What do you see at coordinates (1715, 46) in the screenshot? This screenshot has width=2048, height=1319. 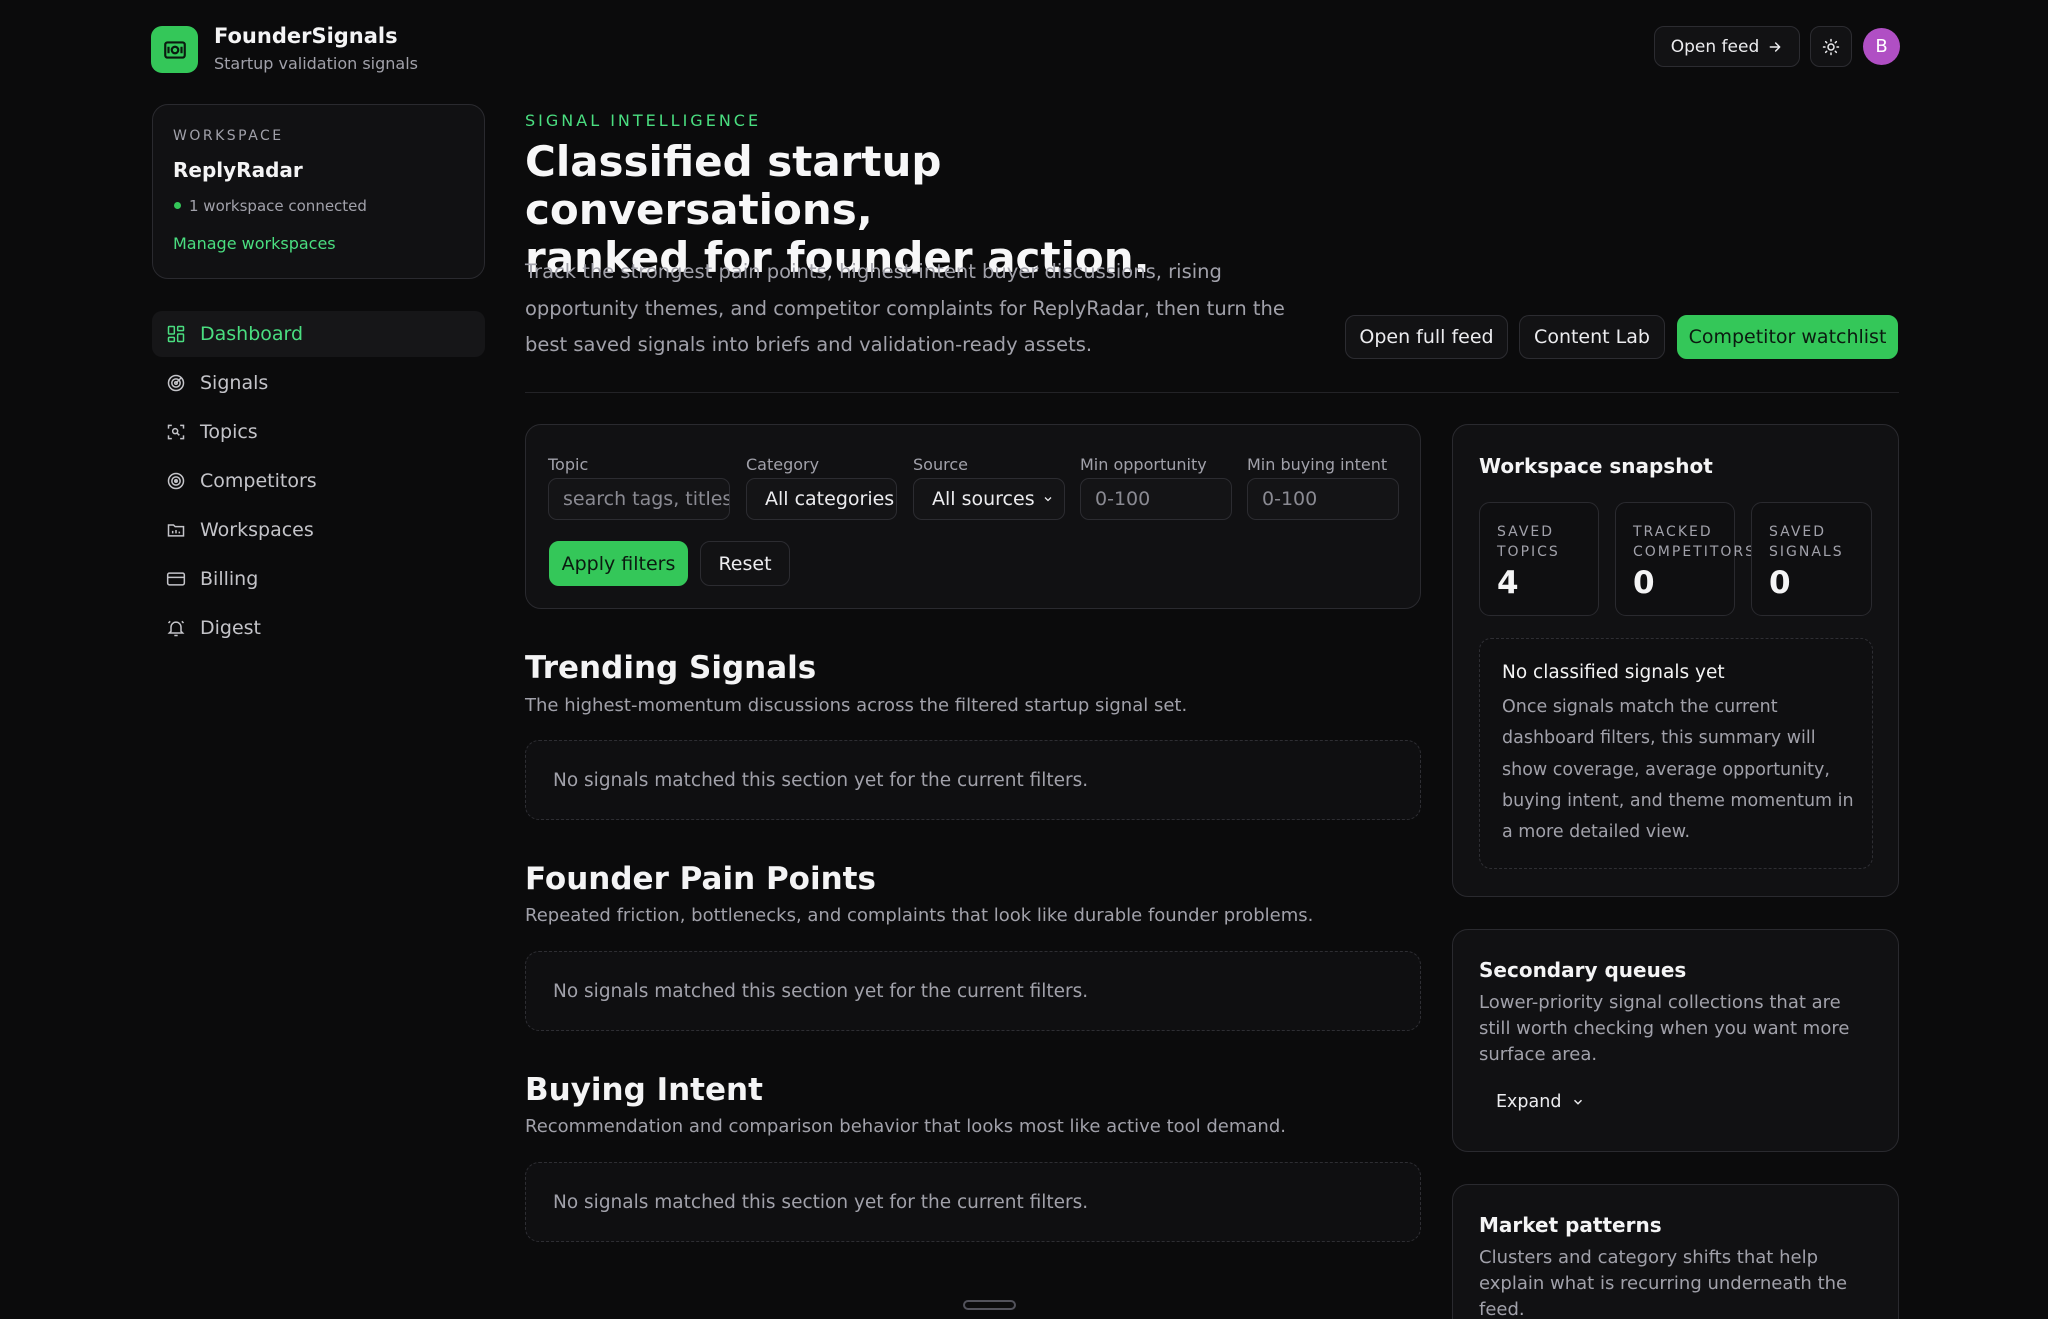 I see `open-feed-label: Open feed` at bounding box center [1715, 46].